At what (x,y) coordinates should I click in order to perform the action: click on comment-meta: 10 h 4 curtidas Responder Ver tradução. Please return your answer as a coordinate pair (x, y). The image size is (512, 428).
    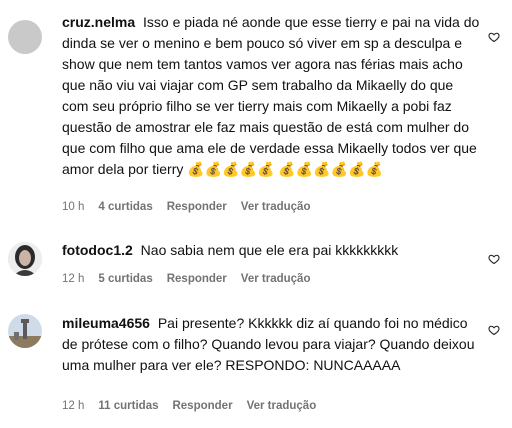
    Looking at the image, I should click on (186, 207).